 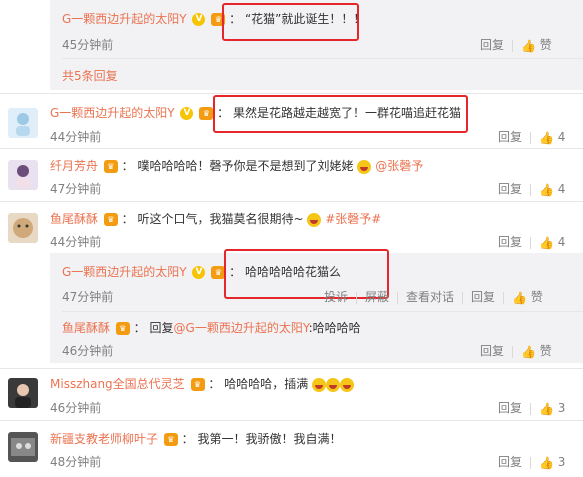 I want to click on comment-text: 我第一！我骄傲！我自满！, so click(x=269, y=439).